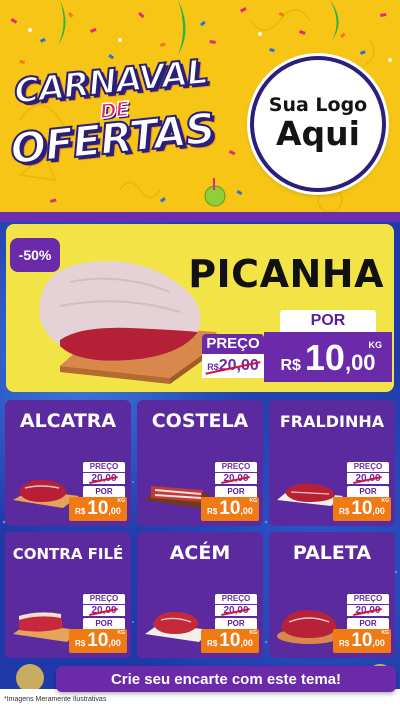  What do you see at coordinates (68, 421) in the screenshot?
I see `product-name: ALCATRA` at bounding box center [68, 421].